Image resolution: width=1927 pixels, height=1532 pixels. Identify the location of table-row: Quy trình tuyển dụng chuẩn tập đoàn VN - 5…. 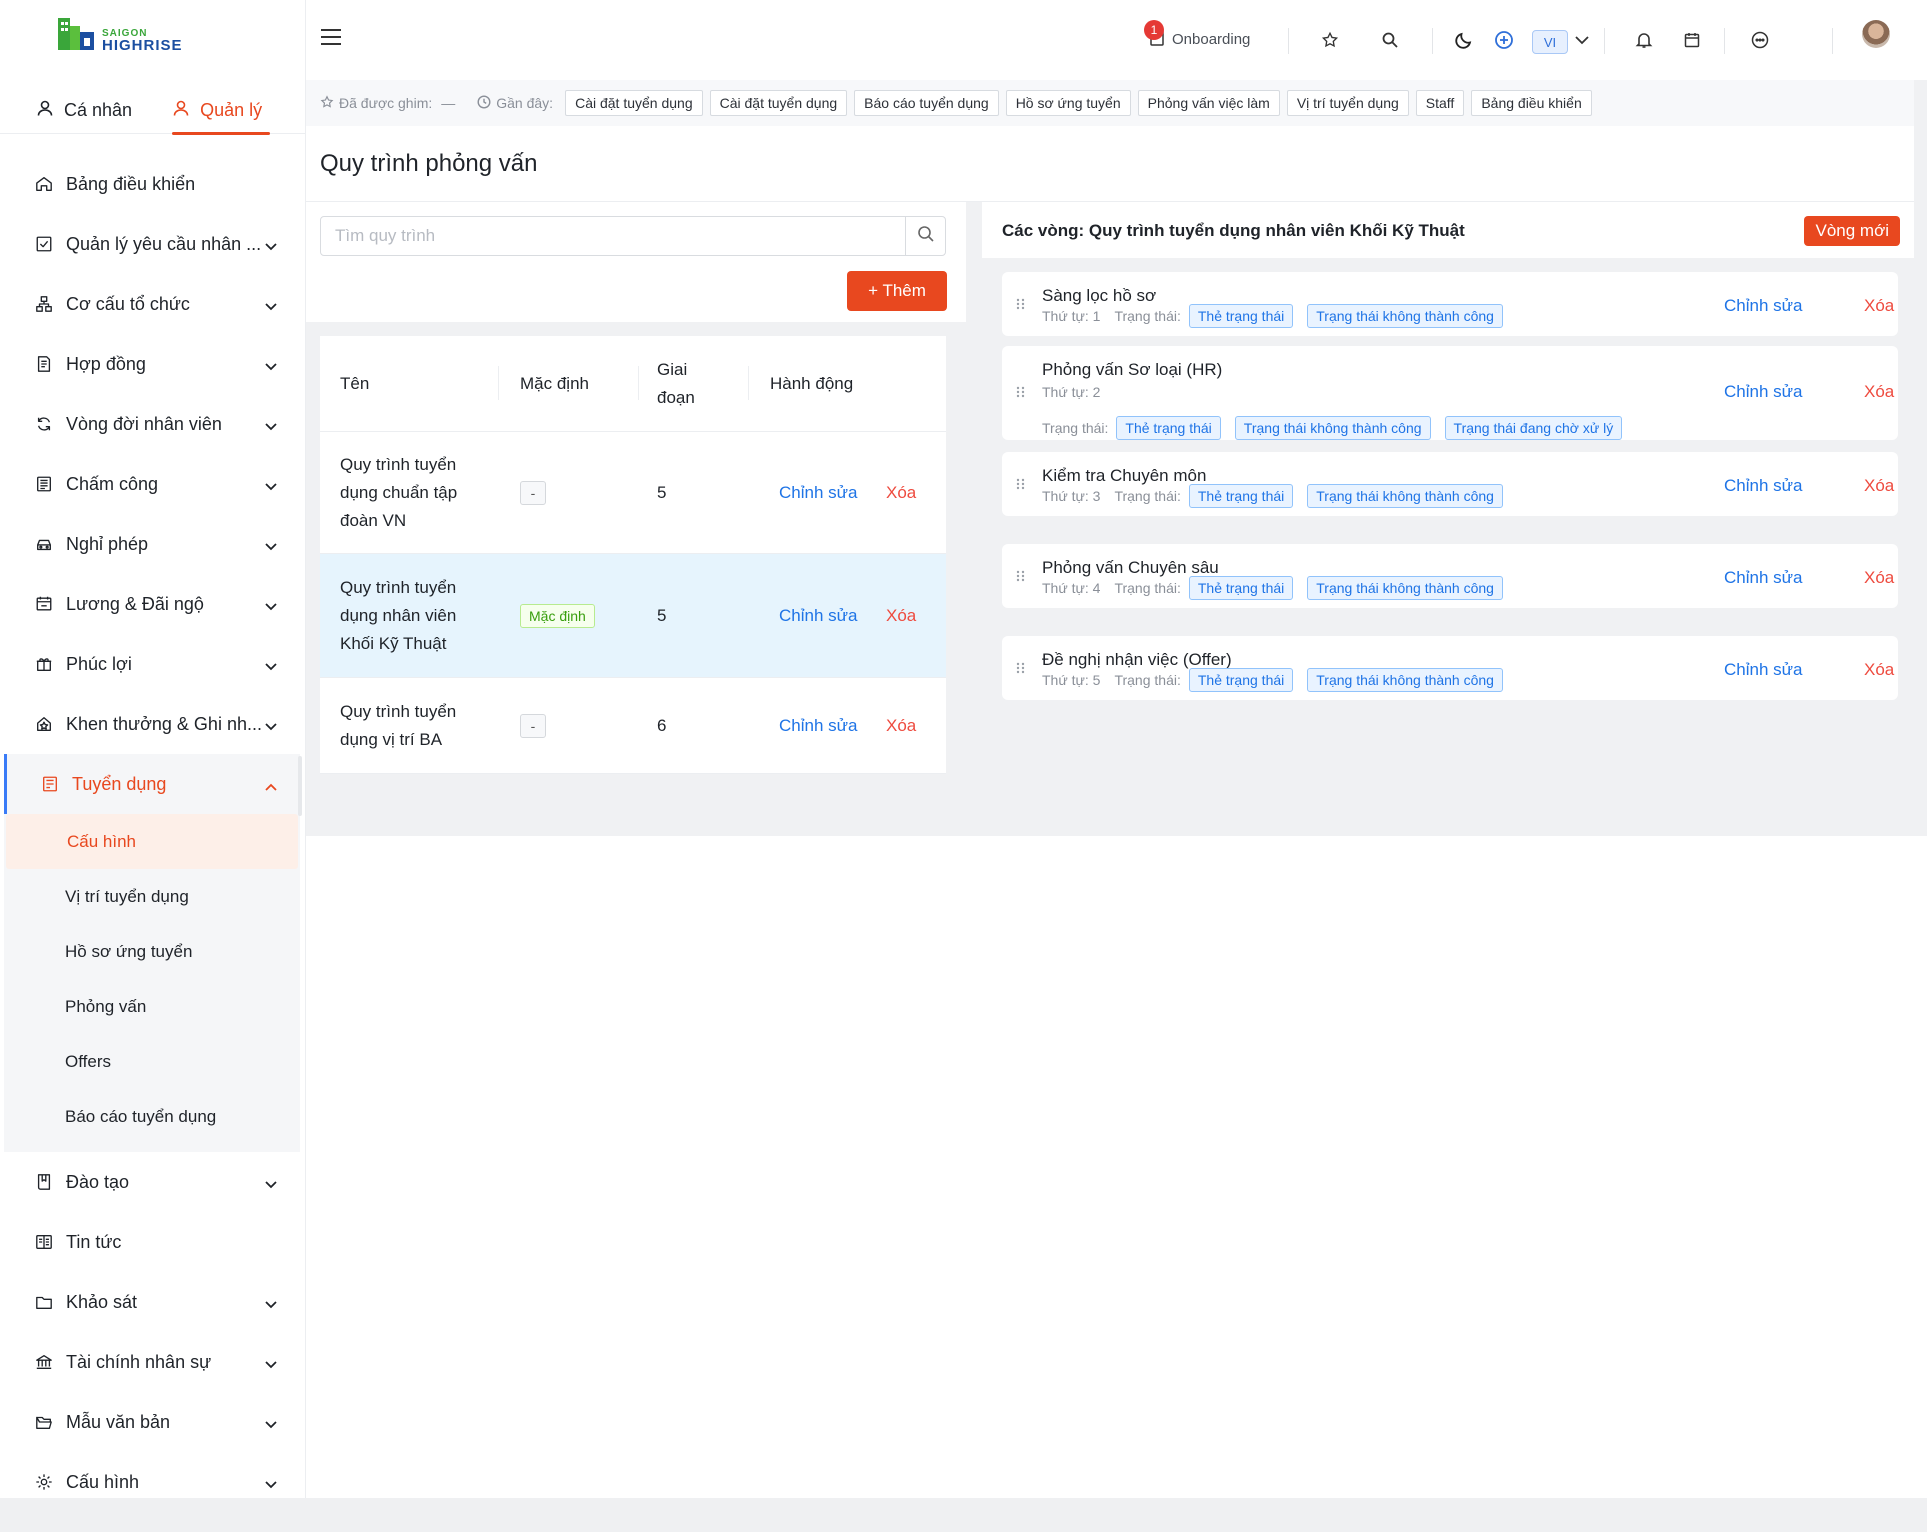
(633, 493).